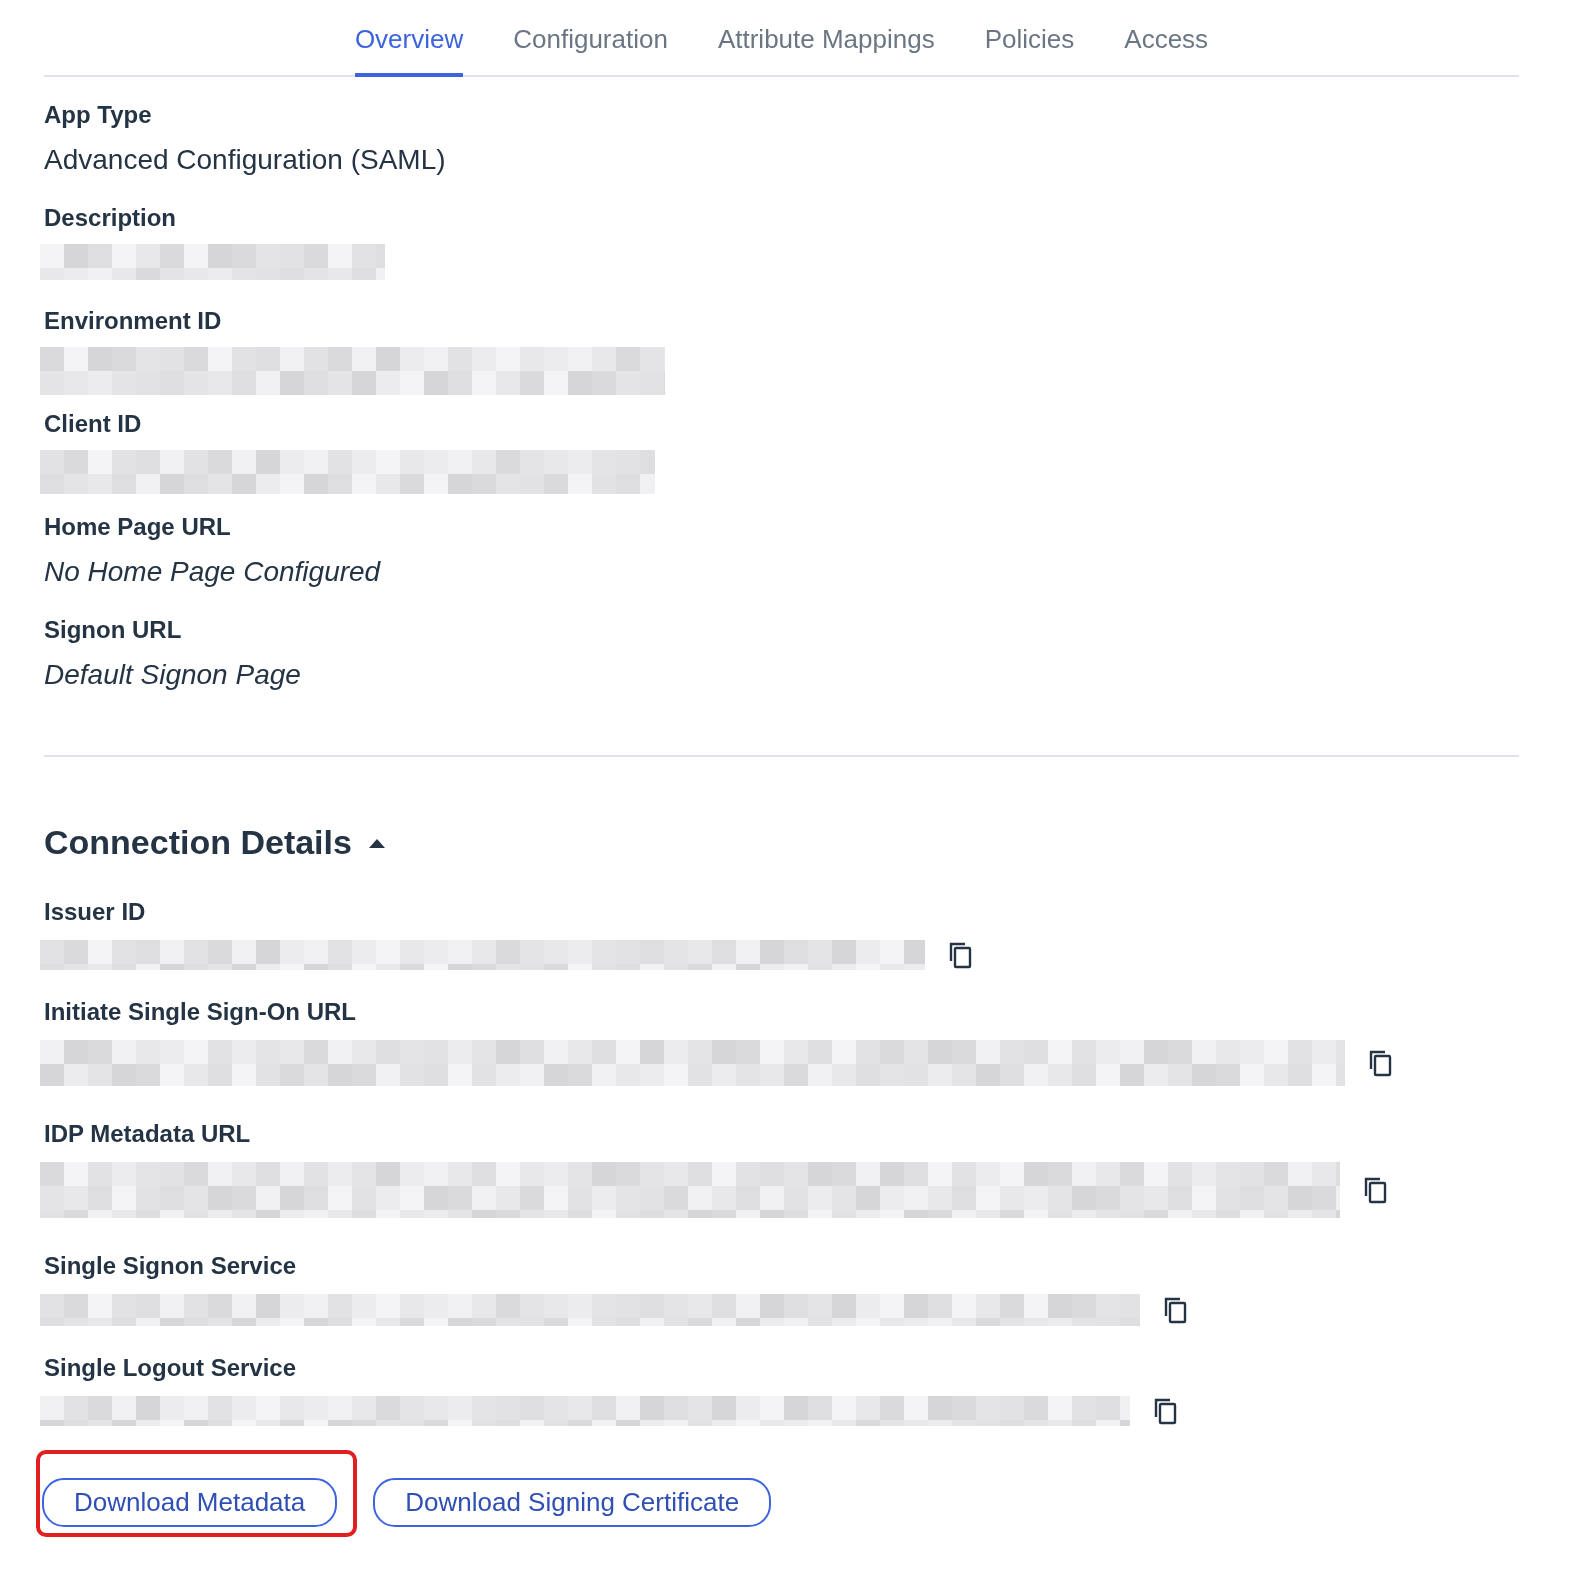  What do you see at coordinates (1029, 38) in the screenshot?
I see `tab: Policies` at bounding box center [1029, 38].